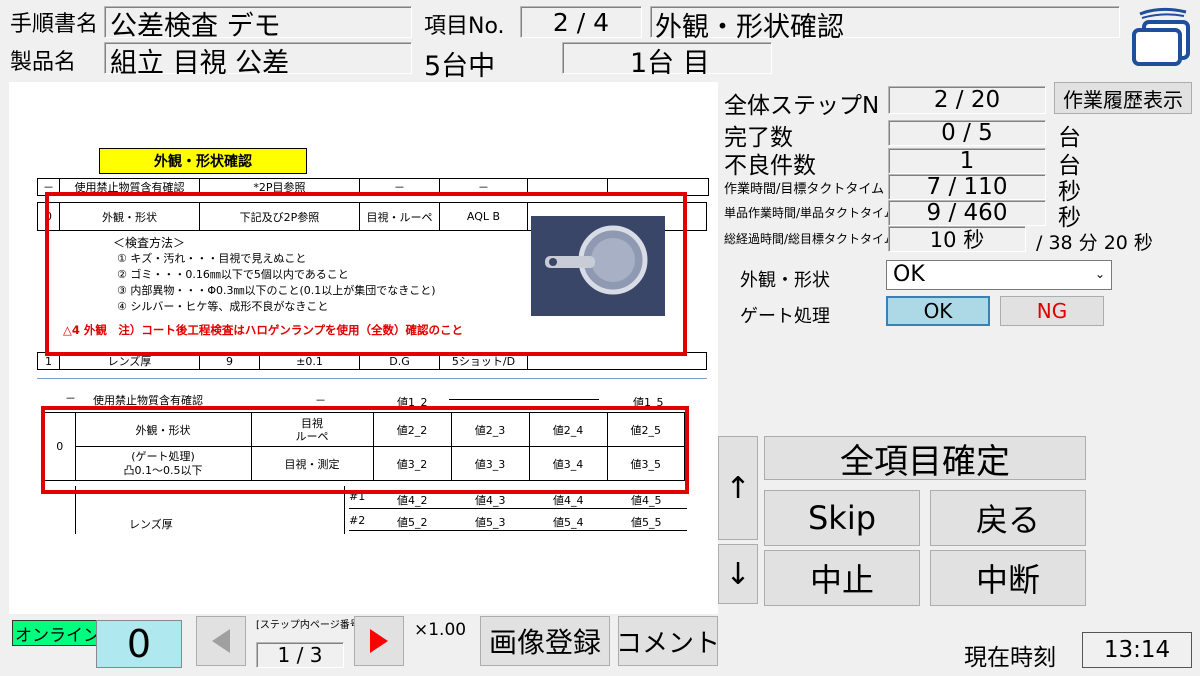 The height and width of the screenshot is (676, 1200). I want to click on scroll-up-button: ↑, so click(738, 488).